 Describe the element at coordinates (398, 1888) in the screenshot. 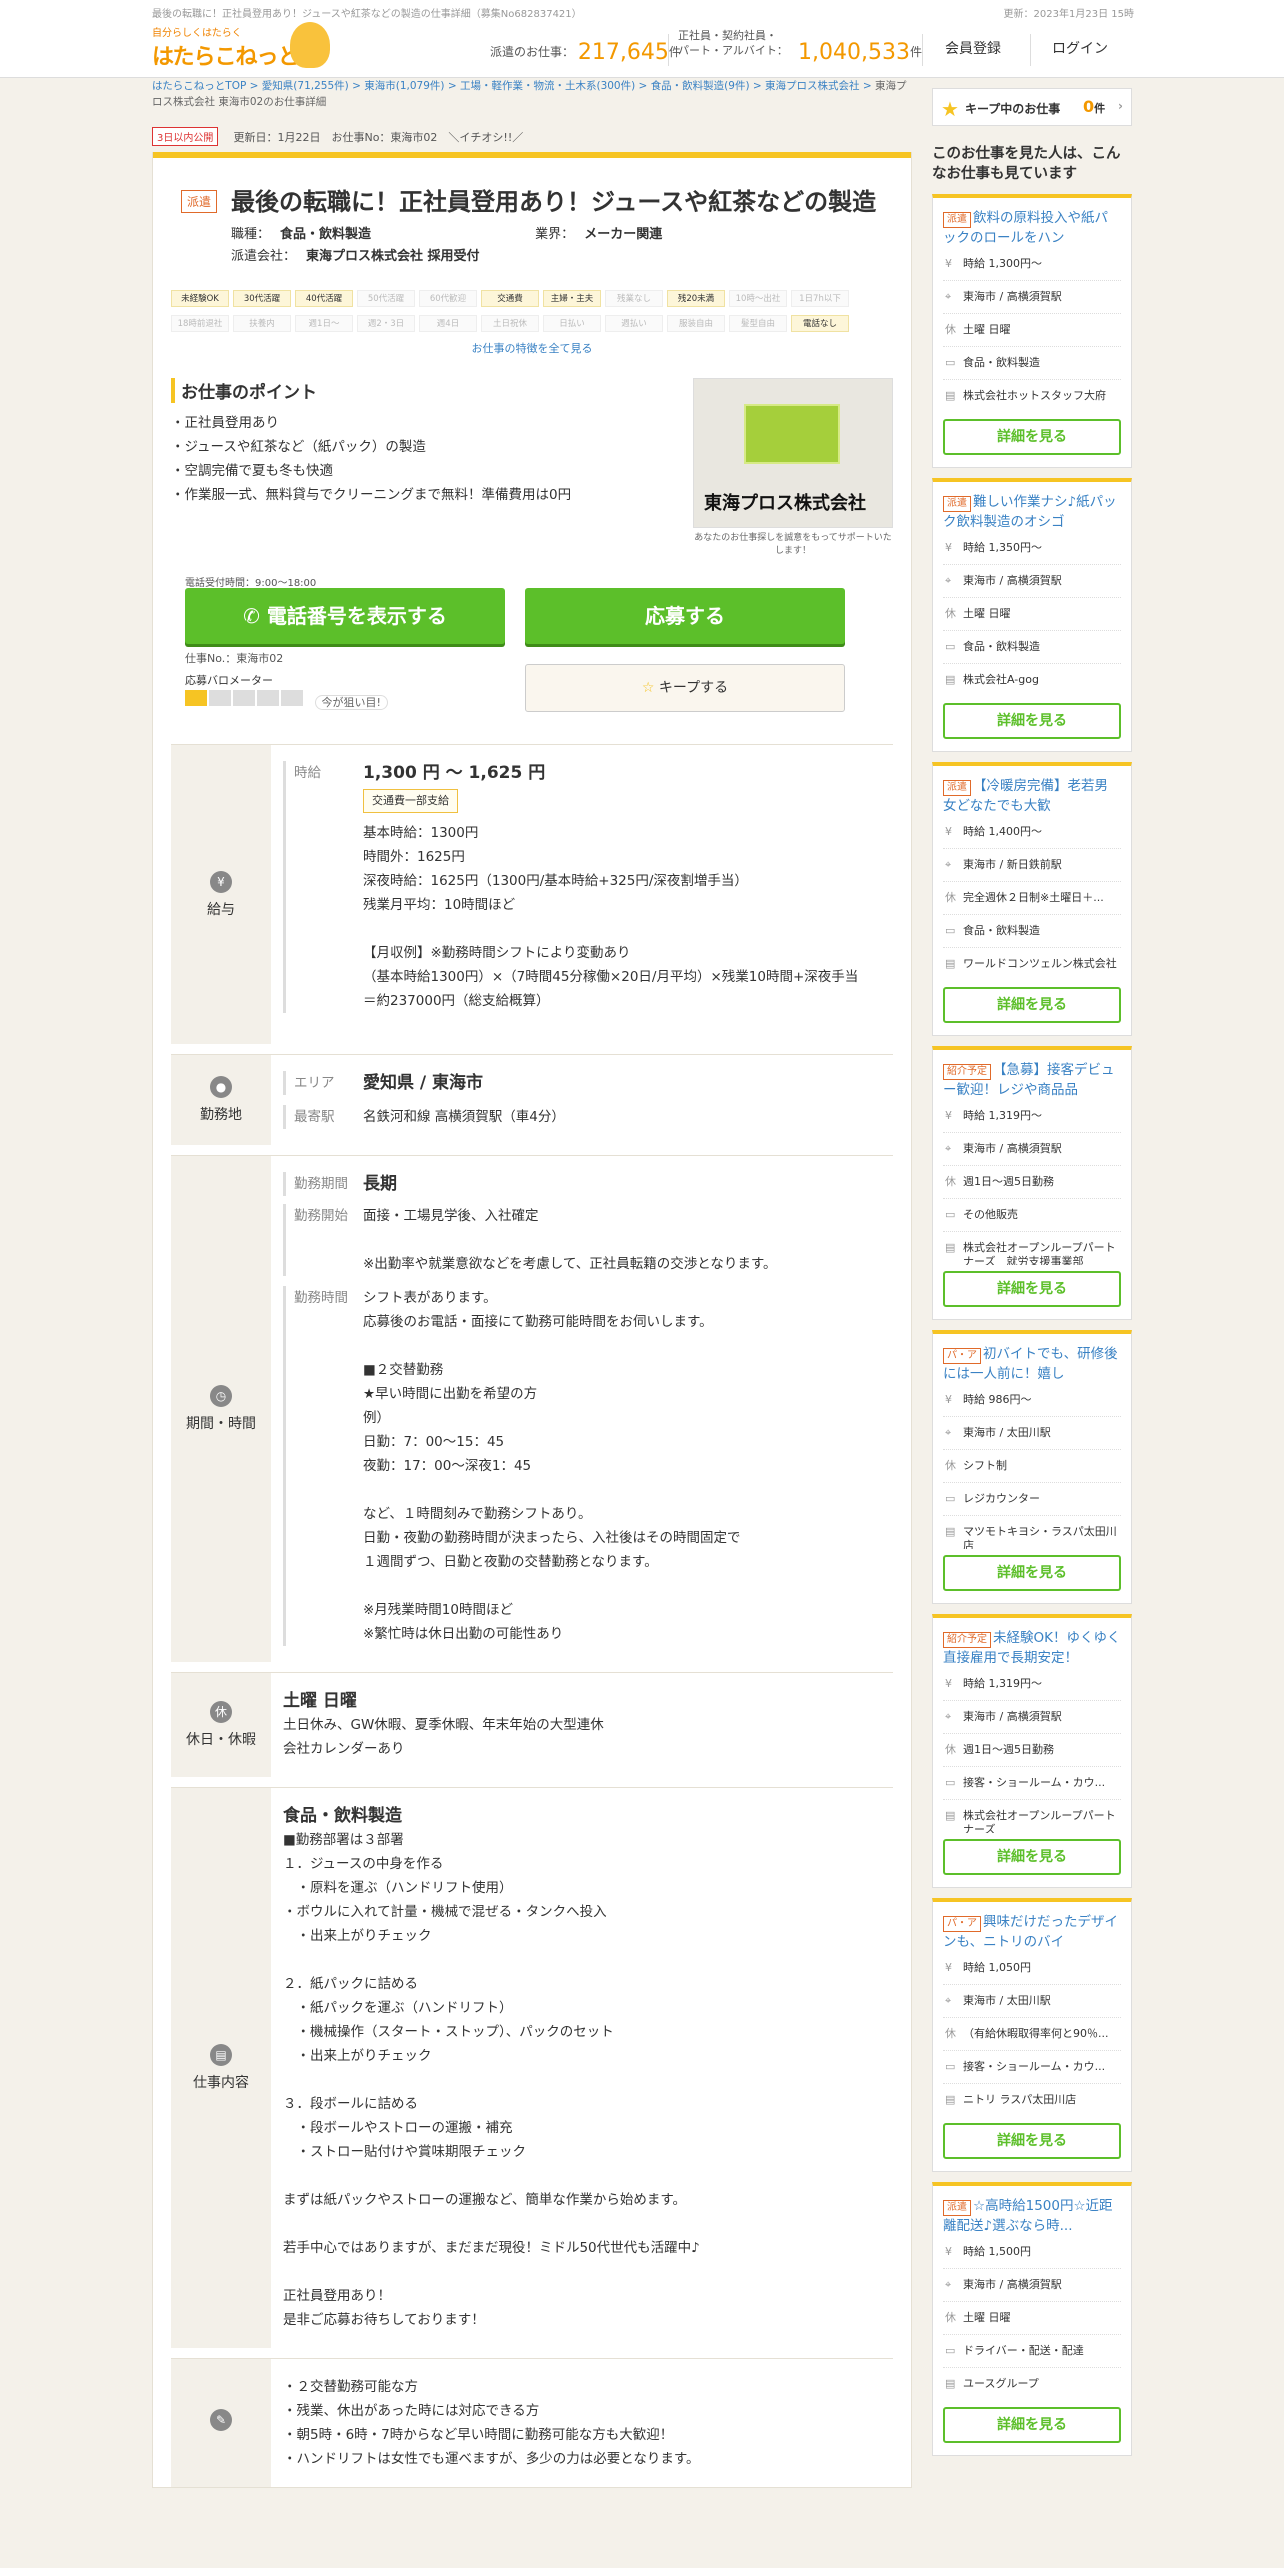

I see `text-line: ・原料を運ぶ（ハンドリフト使用）` at that location.